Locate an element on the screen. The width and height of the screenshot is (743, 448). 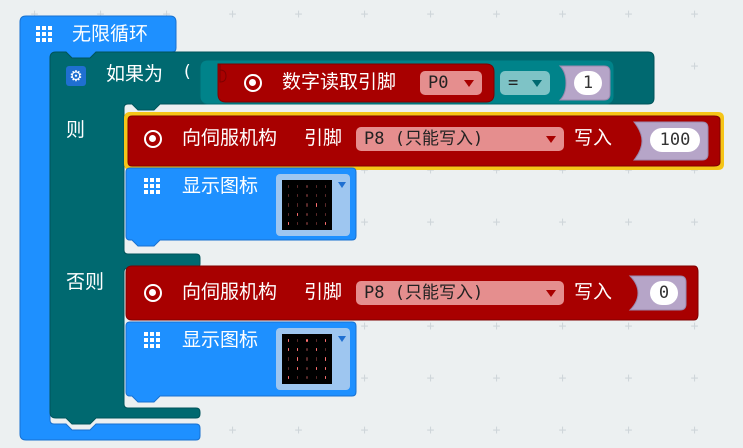
else-led-picker is located at coordinates (313, 359).